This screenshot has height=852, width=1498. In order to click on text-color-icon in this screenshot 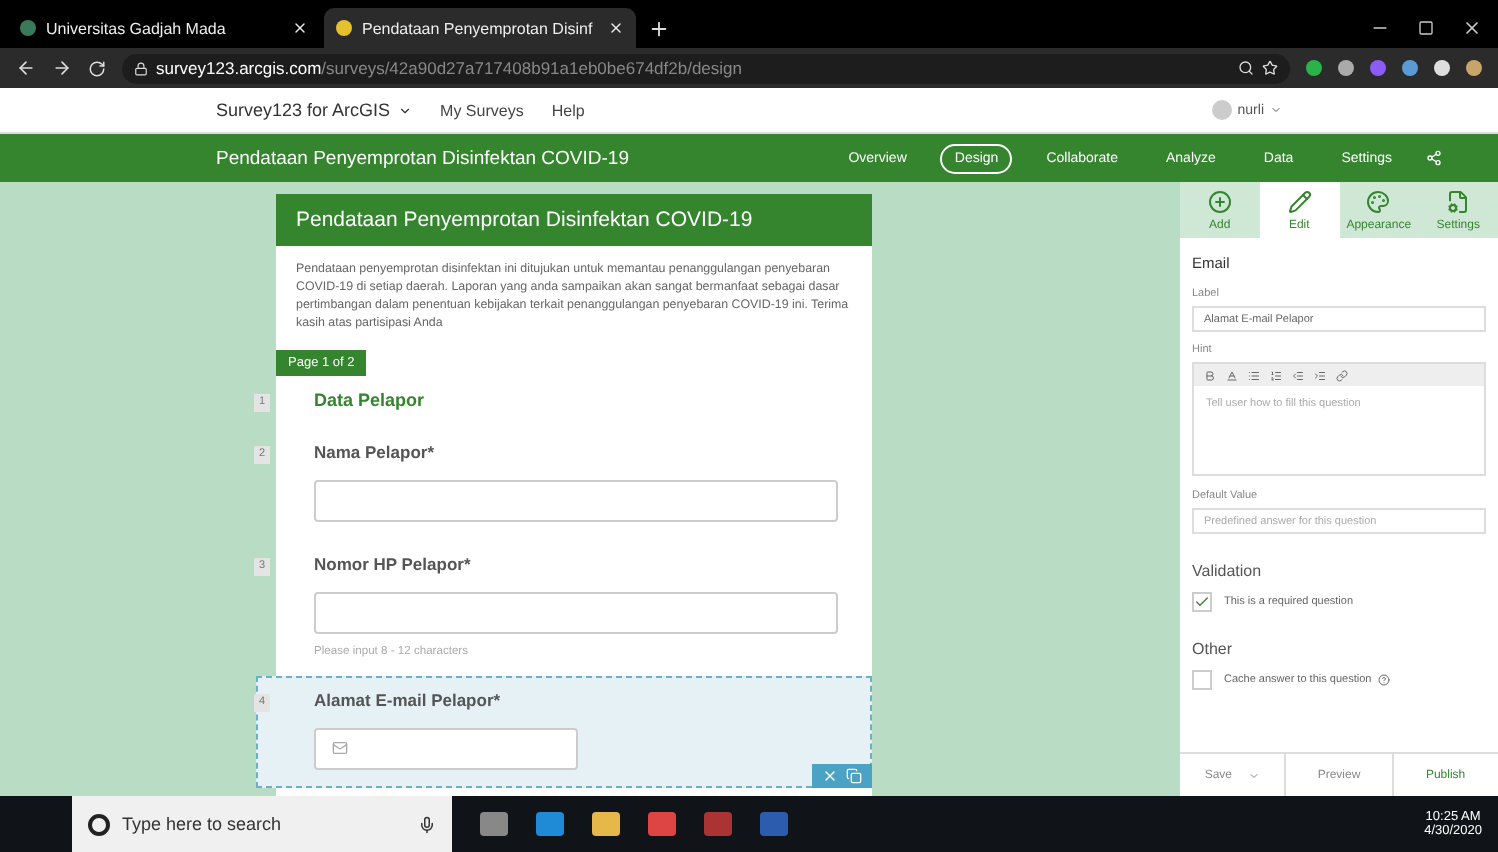, I will do `click(1232, 375)`.